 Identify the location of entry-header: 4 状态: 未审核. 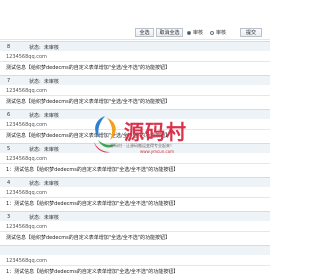
(135, 182).